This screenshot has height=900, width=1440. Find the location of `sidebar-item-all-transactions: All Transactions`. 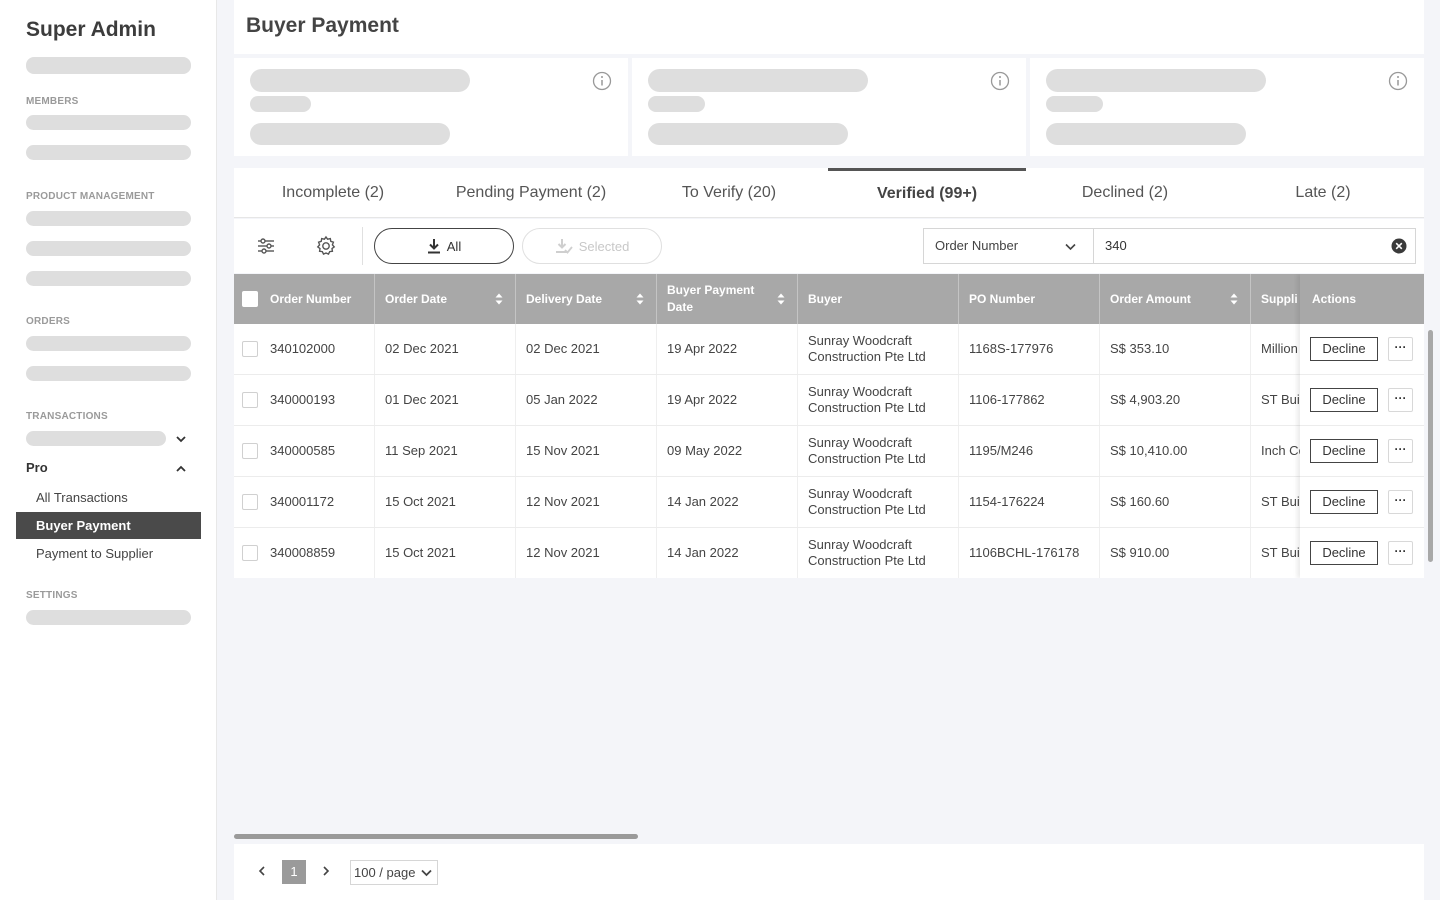

sidebar-item-all-transactions: All Transactions is located at coordinates (108, 497).